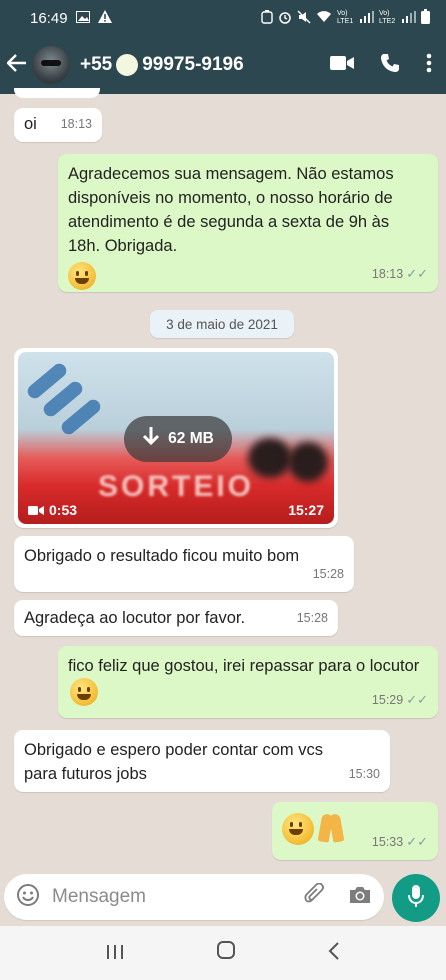 The image size is (446, 980). I want to click on download-arrow-icon, so click(151, 439).